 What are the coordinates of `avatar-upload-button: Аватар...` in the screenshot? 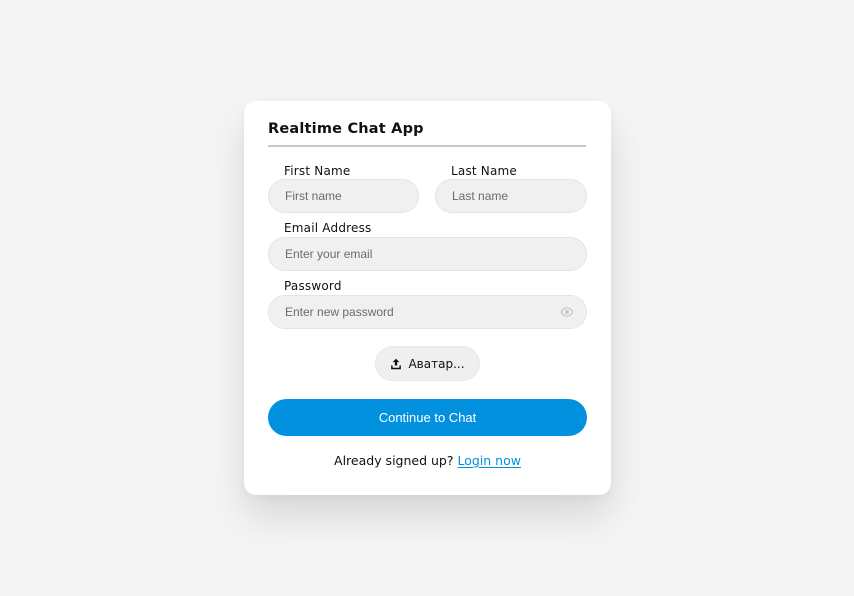 It's located at (427, 363).